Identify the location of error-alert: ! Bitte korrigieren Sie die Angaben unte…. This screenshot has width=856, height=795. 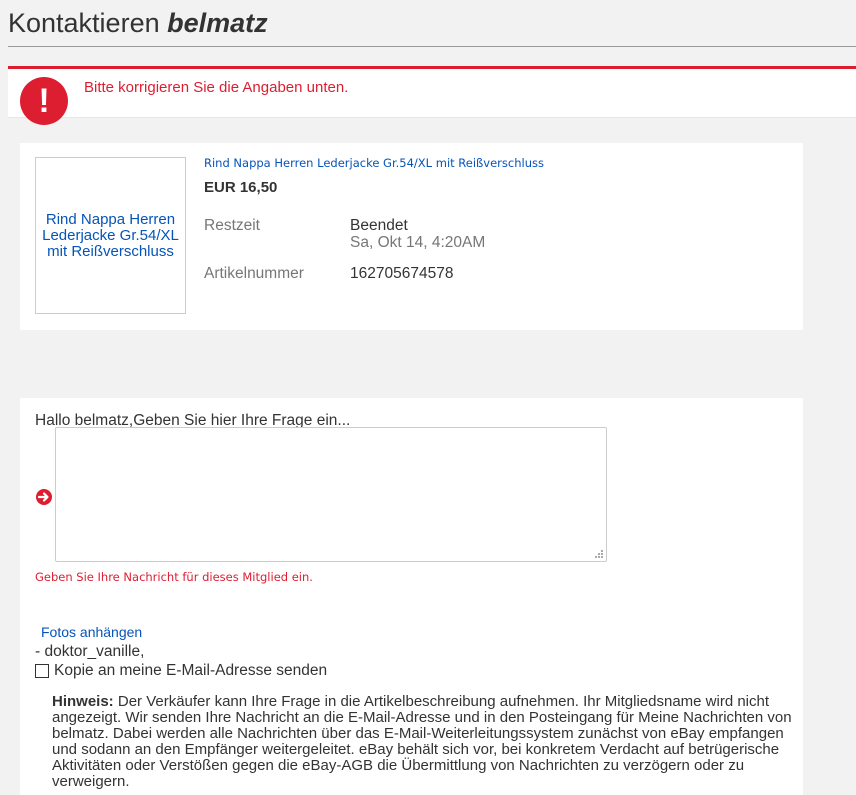
(432, 95).